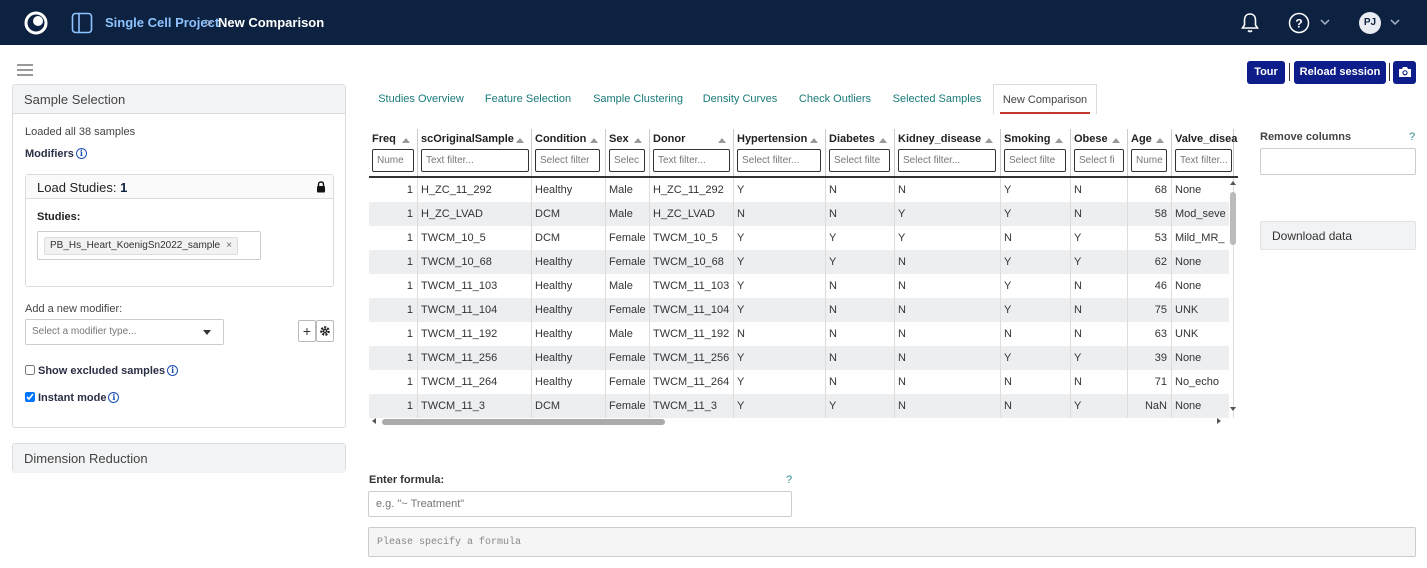  What do you see at coordinates (937, 99) in the screenshot?
I see `tab-selected-samples: Selected Samples` at bounding box center [937, 99].